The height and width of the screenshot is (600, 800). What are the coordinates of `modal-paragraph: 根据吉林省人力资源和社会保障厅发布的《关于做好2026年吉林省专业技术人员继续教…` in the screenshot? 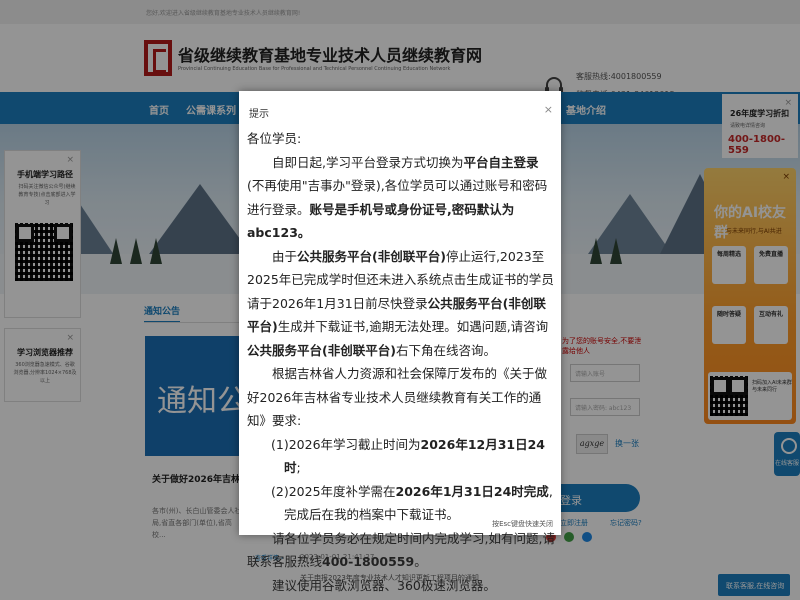 It's located at (397, 397).